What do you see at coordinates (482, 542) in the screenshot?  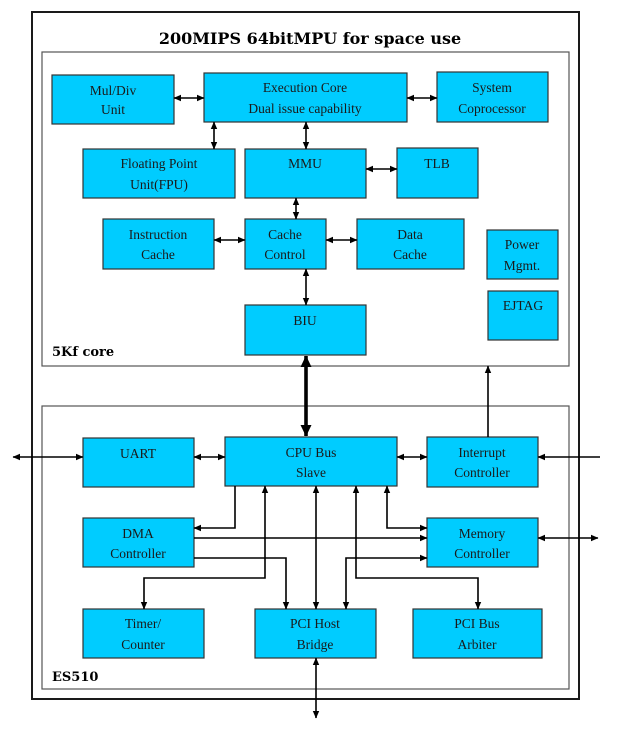 I see `block-memory-controller: Memory Controller` at bounding box center [482, 542].